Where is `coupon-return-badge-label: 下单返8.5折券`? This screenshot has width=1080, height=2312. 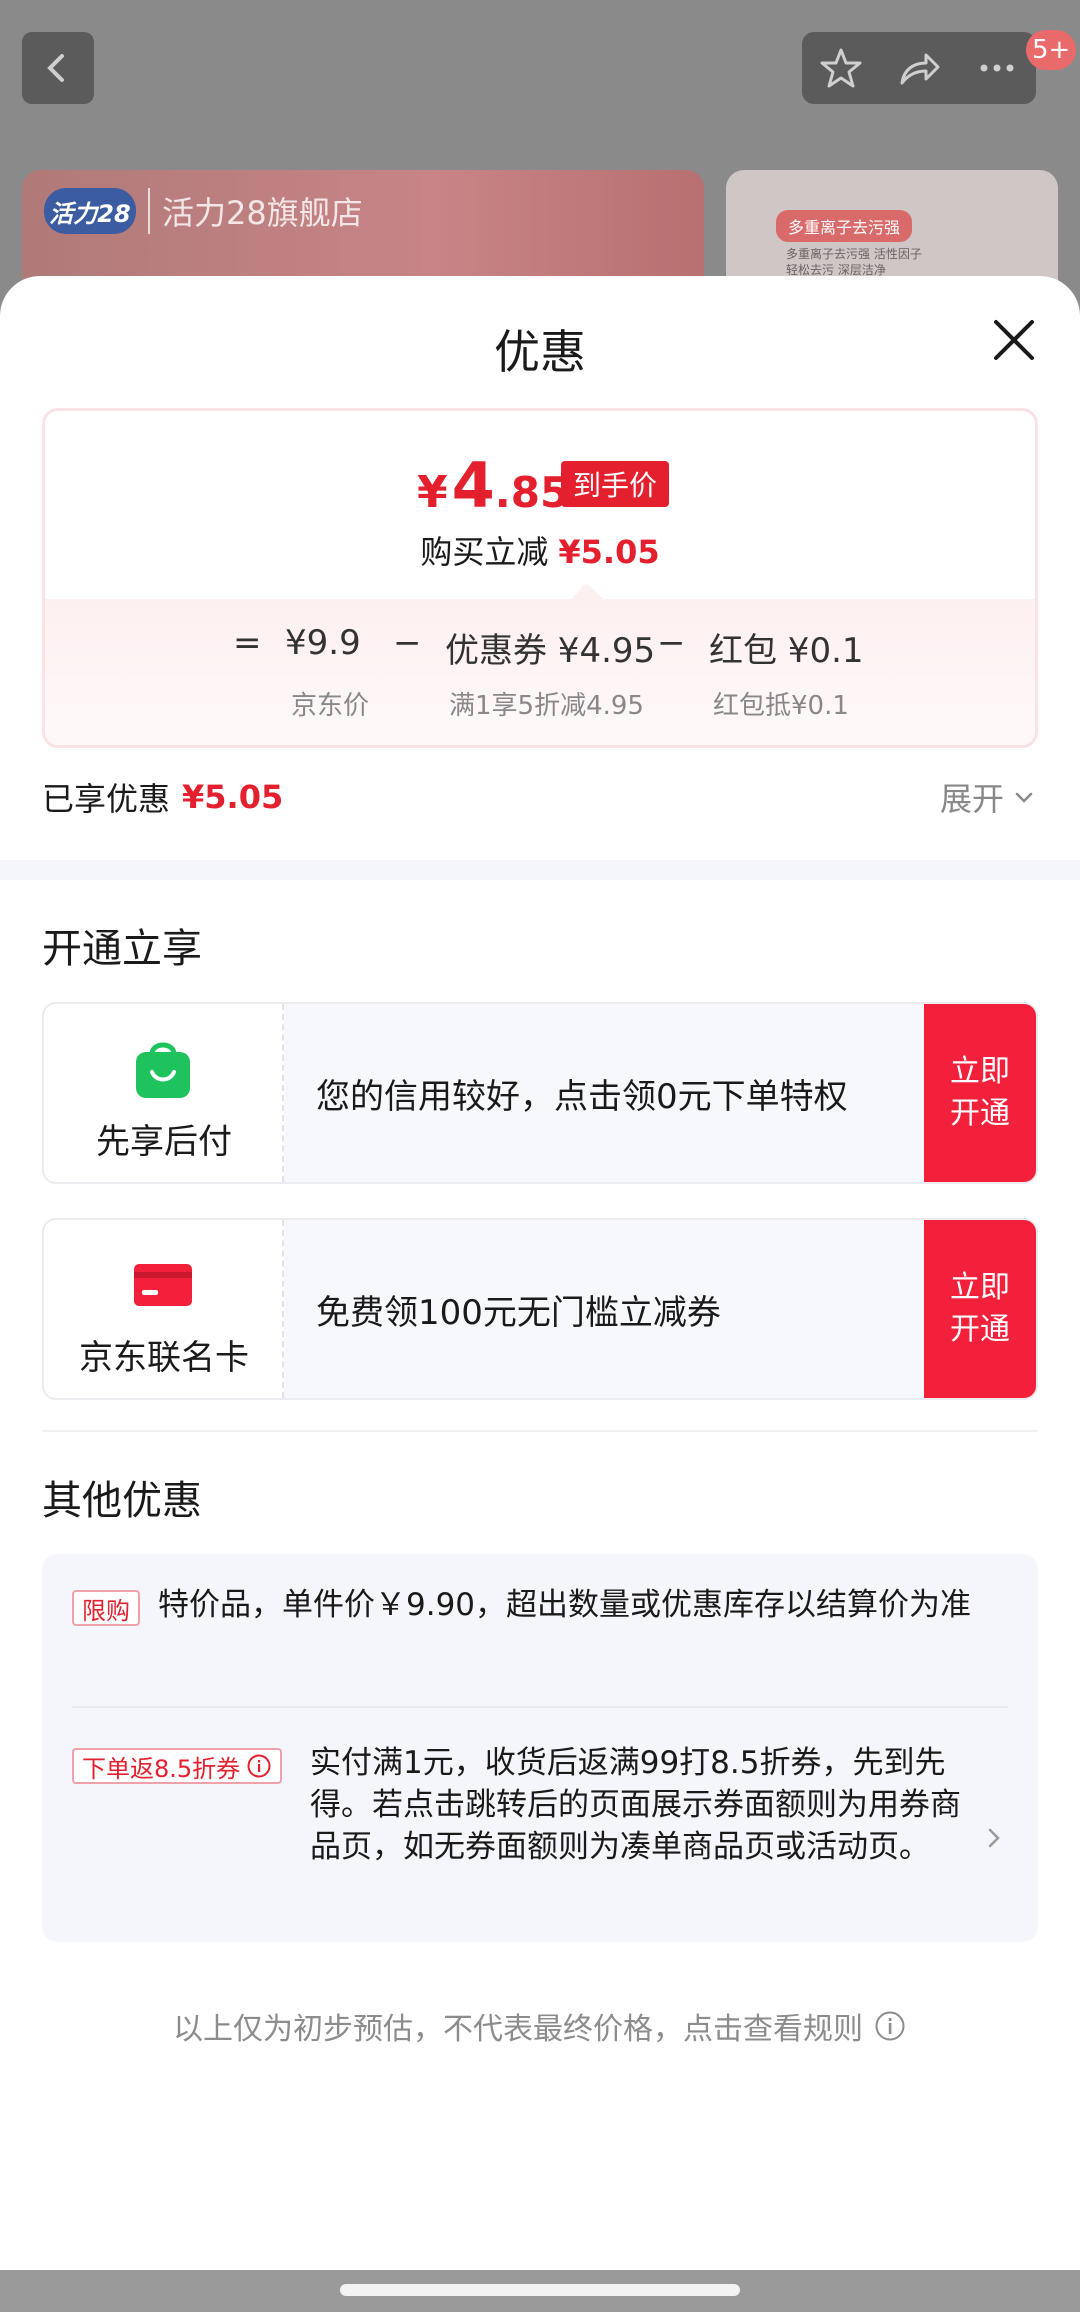 coupon-return-badge-label: 下单返8.5折券 is located at coordinates (161, 1768).